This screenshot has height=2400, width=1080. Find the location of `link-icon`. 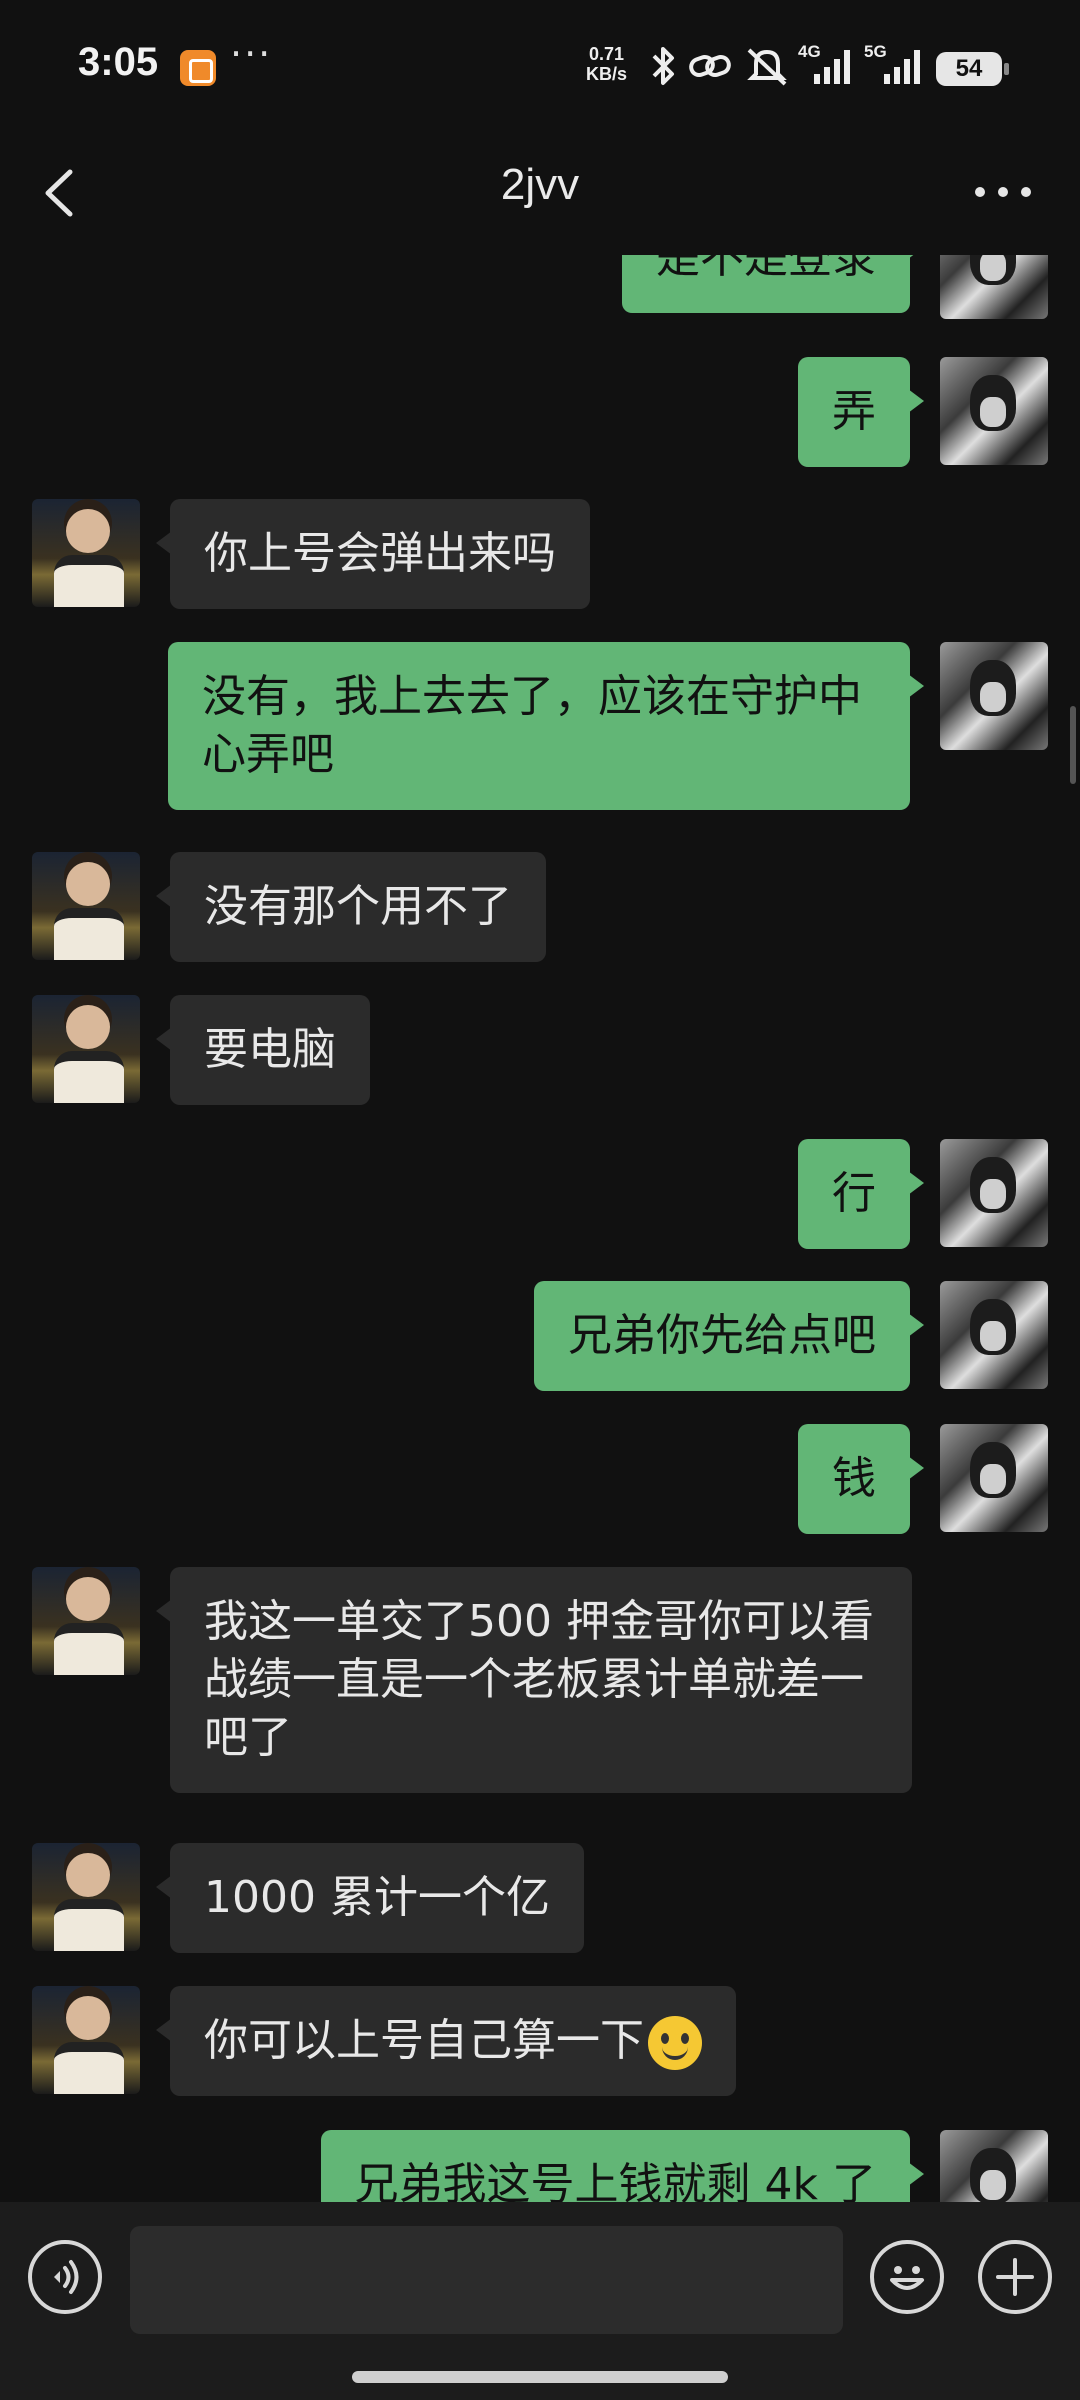

link-icon is located at coordinates (710, 66).